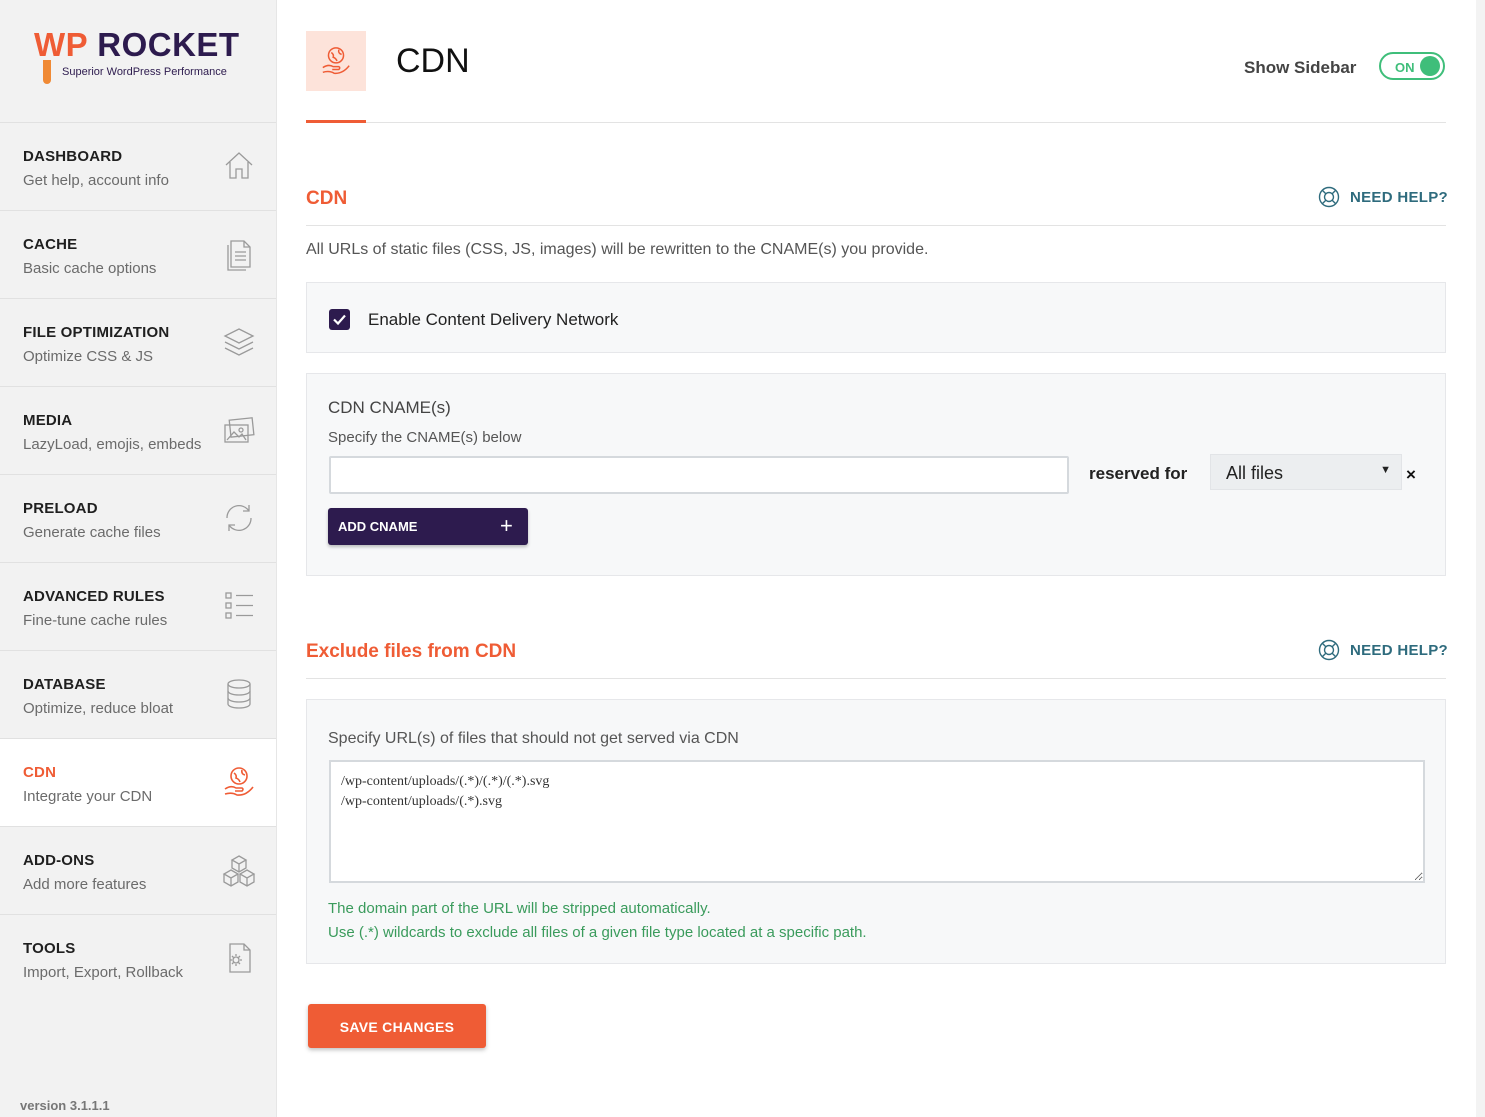 Image resolution: width=1485 pixels, height=1117 pixels. I want to click on sidebar-item-subtitle: Add more features, so click(85, 884).